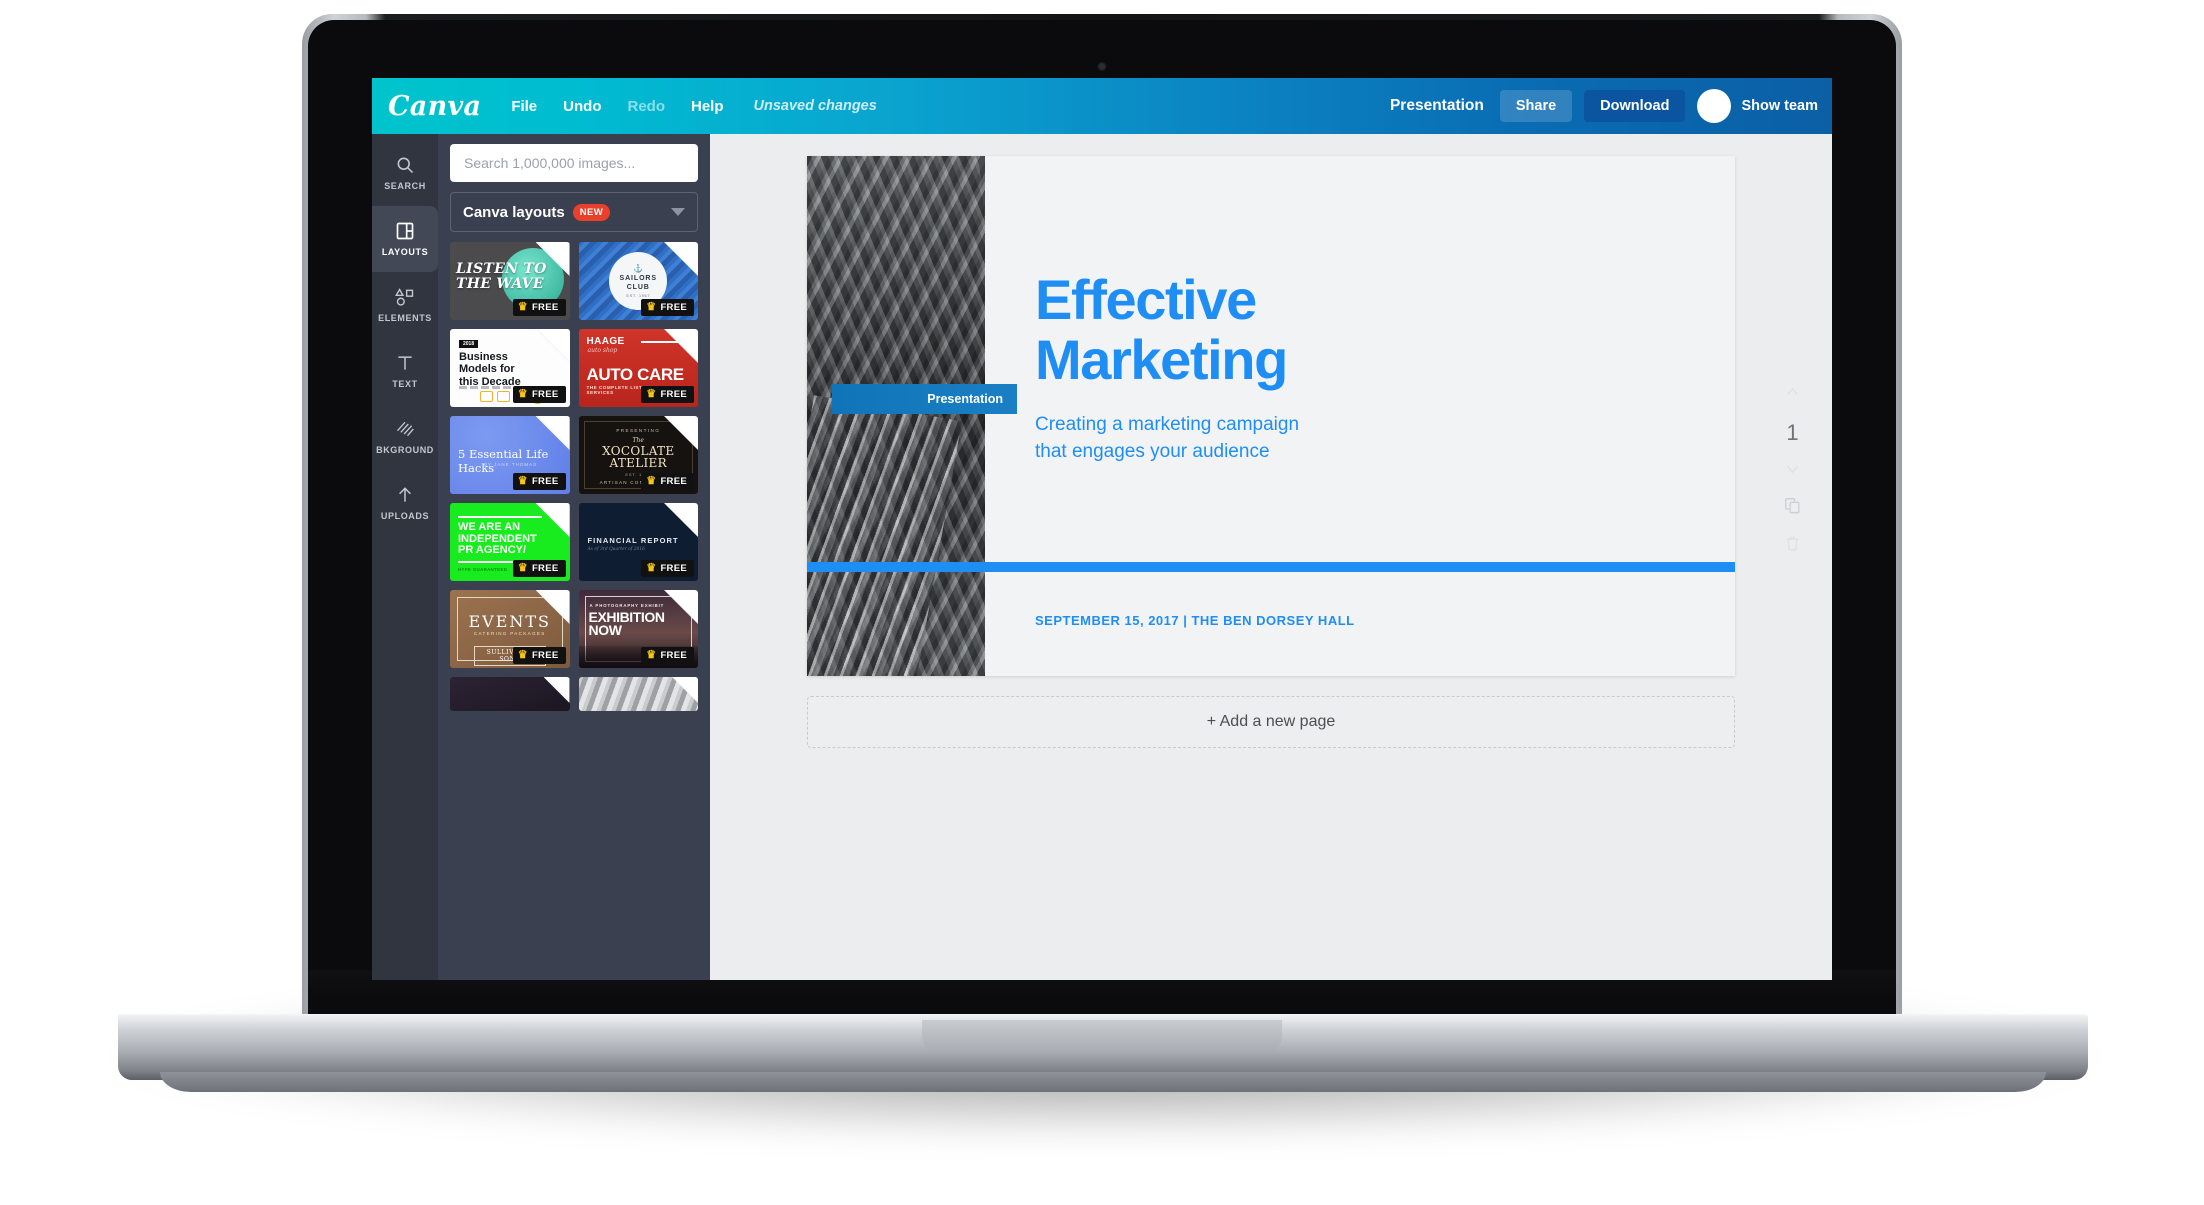 This screenshot has height=1205, width=2204. Describe the element at coordinates (1271, 567) in the screenshot. I see `slide-accent-rule` at that location.